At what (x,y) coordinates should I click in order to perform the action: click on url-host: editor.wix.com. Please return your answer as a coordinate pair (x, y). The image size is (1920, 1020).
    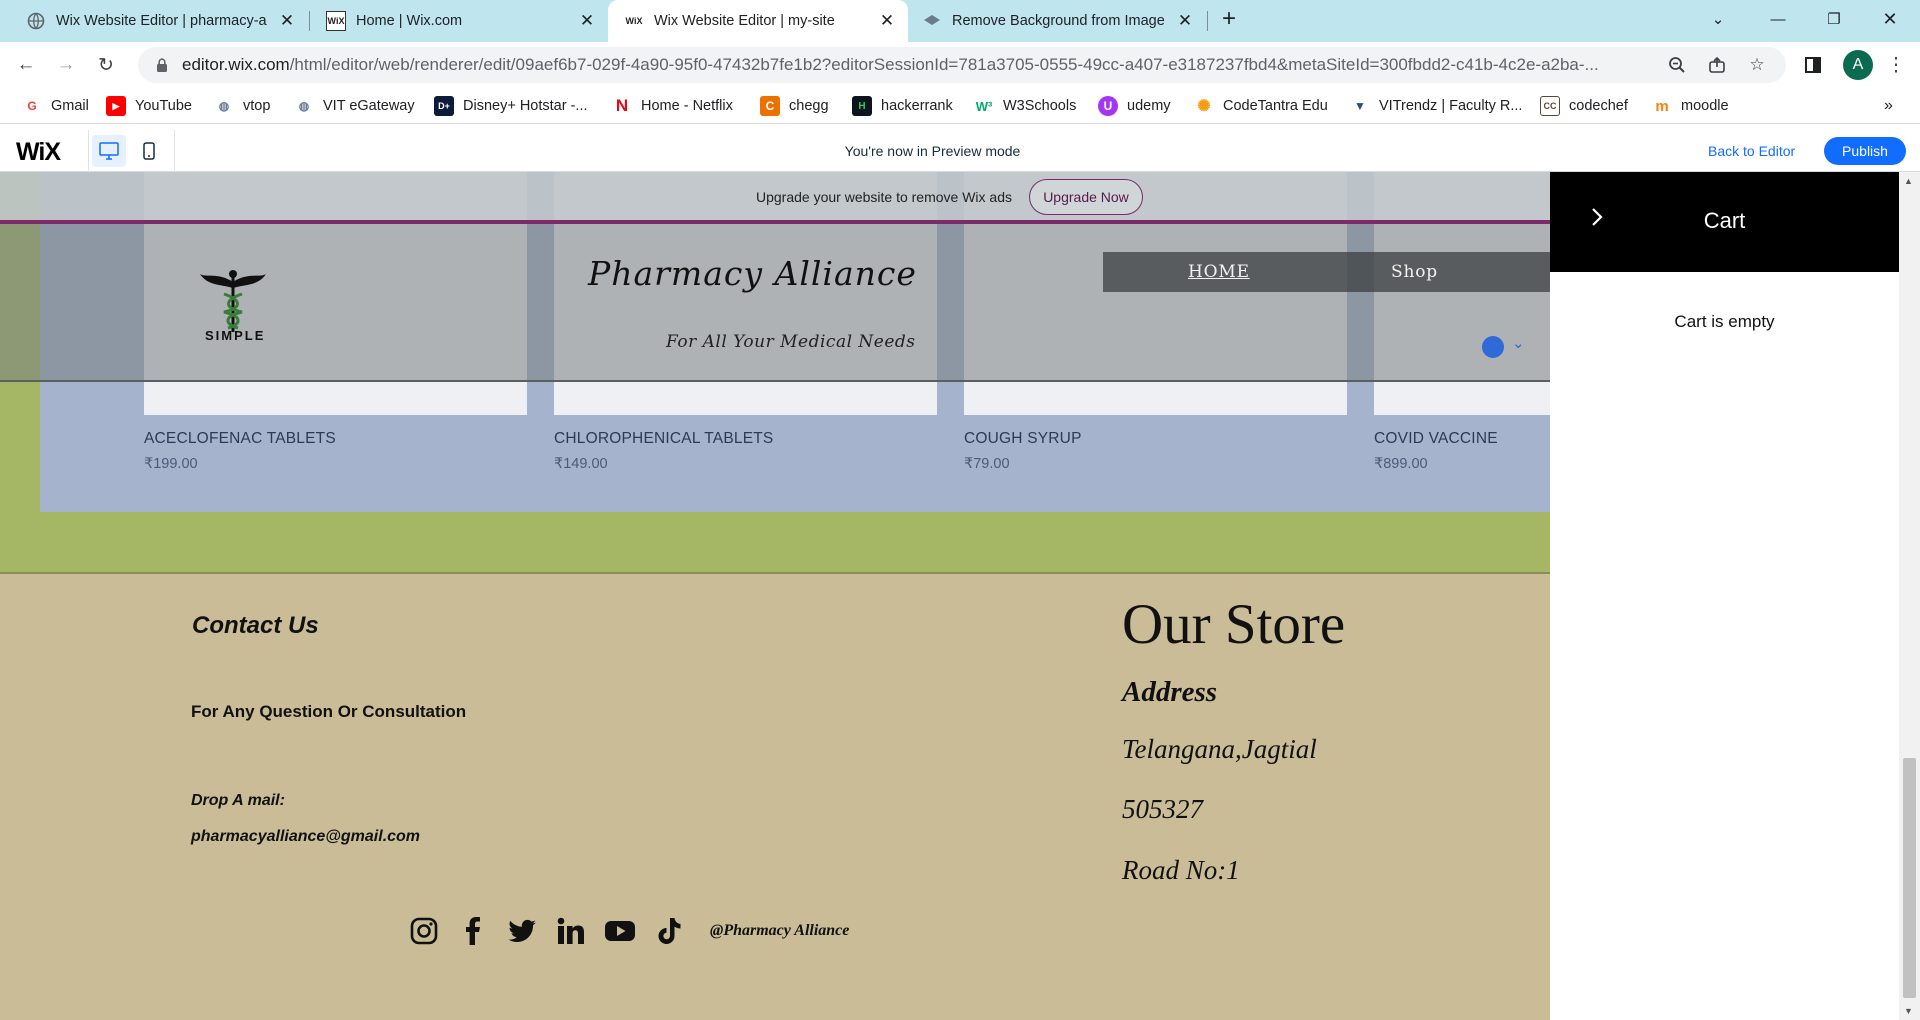
    Looking at the image, I should click on (236, 64).